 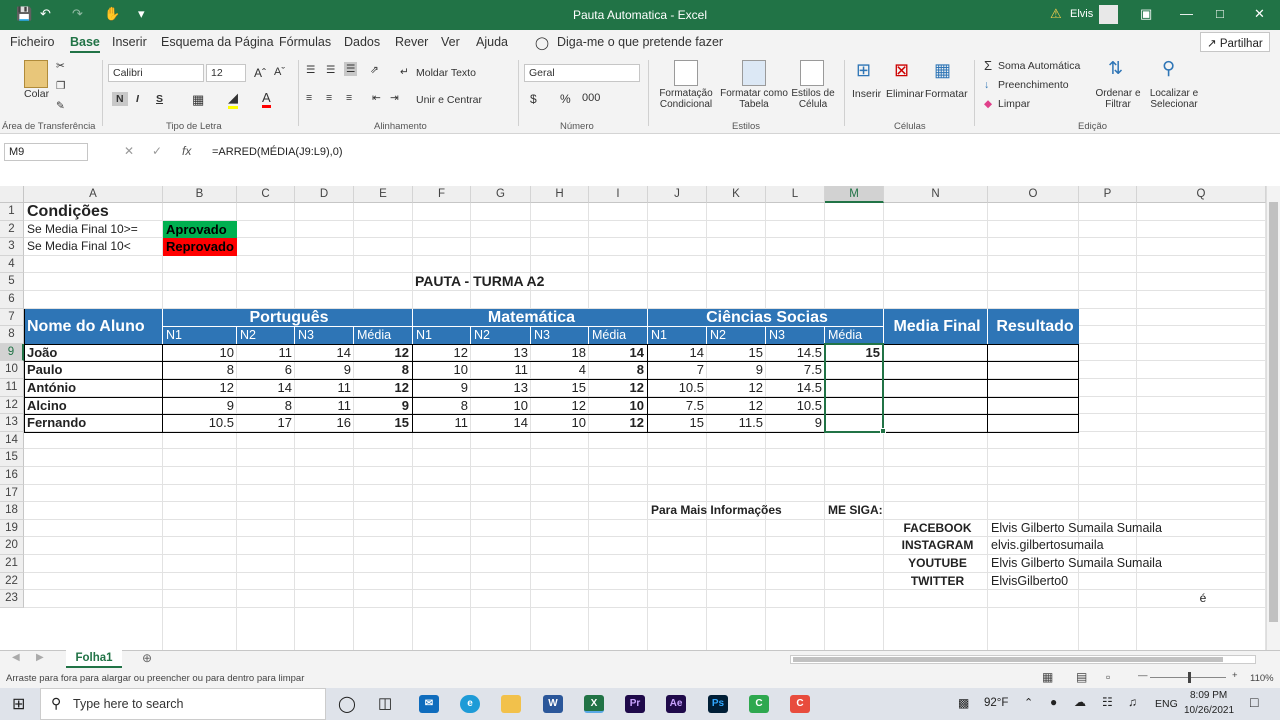 I want to click on maximize-icon: □, so click(x=1220, y=13).